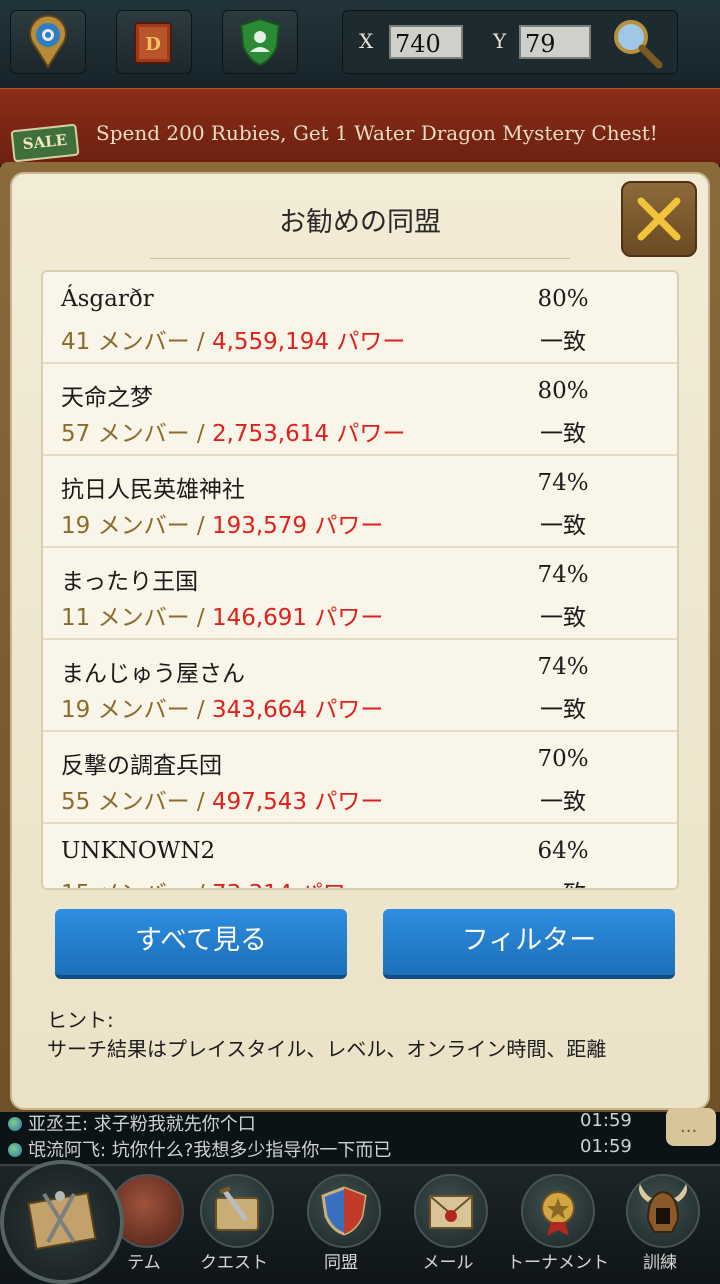 This screenshot has height=1284, width=720. I want to click on chat-message: 亚丞王: 求子粉我就先你个口, so click(132, 1123).